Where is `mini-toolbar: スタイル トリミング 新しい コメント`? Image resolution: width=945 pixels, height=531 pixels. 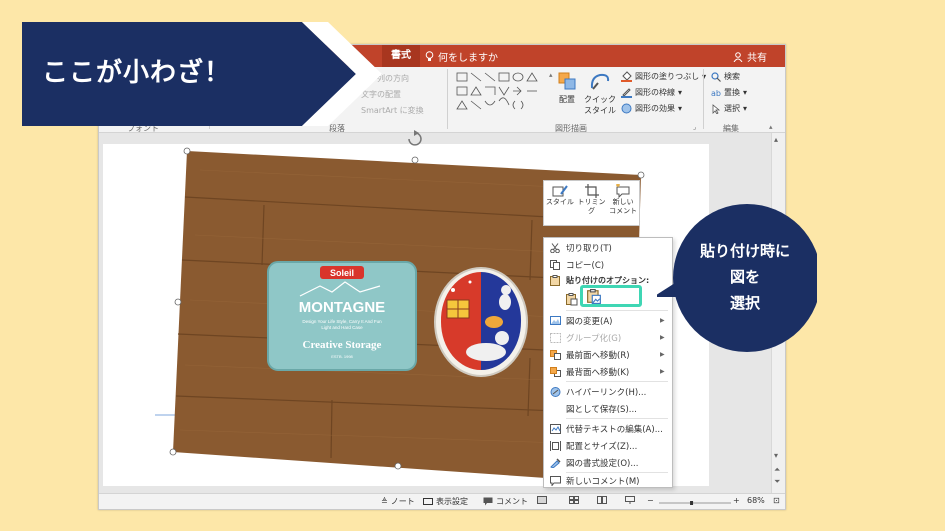 mini-toolbar: スタイル トリミング 新しい コメント is located at coordinates (591, 203).